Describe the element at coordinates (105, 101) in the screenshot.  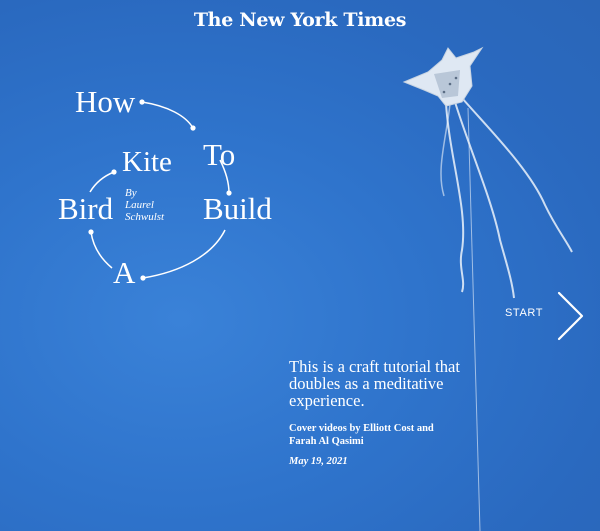
I see `title-word-how: How` at that location.